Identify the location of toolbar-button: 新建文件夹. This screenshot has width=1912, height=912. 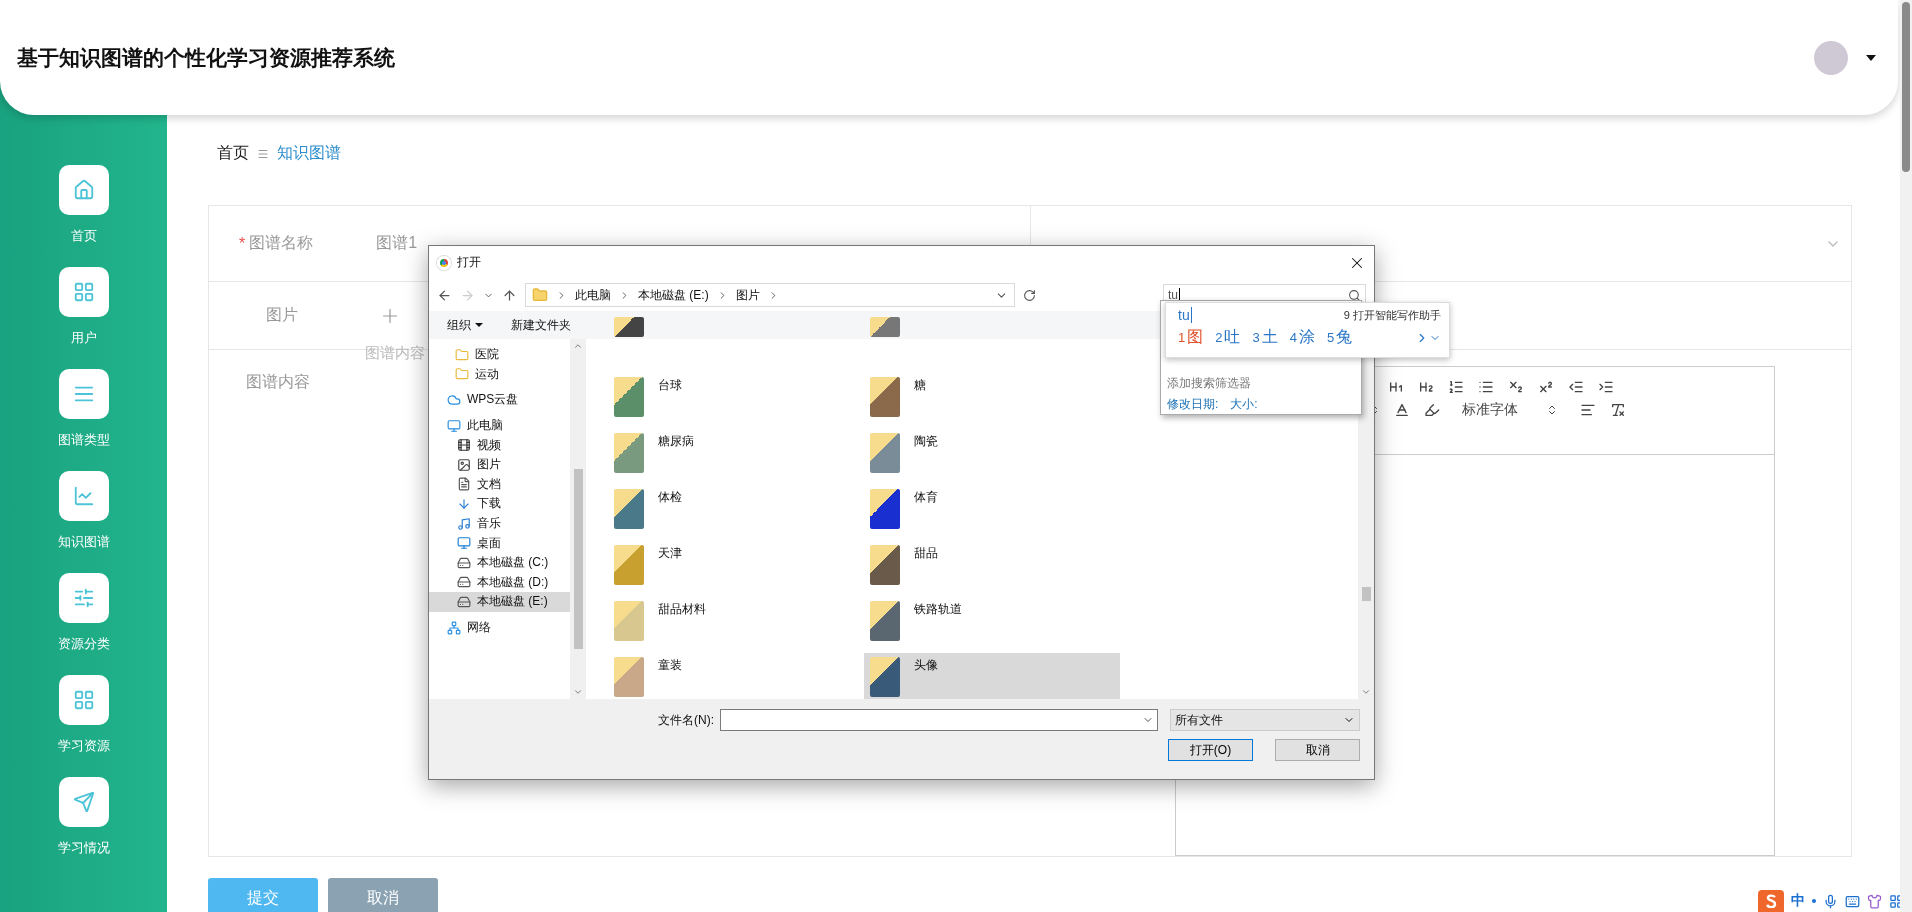
(541, 325).